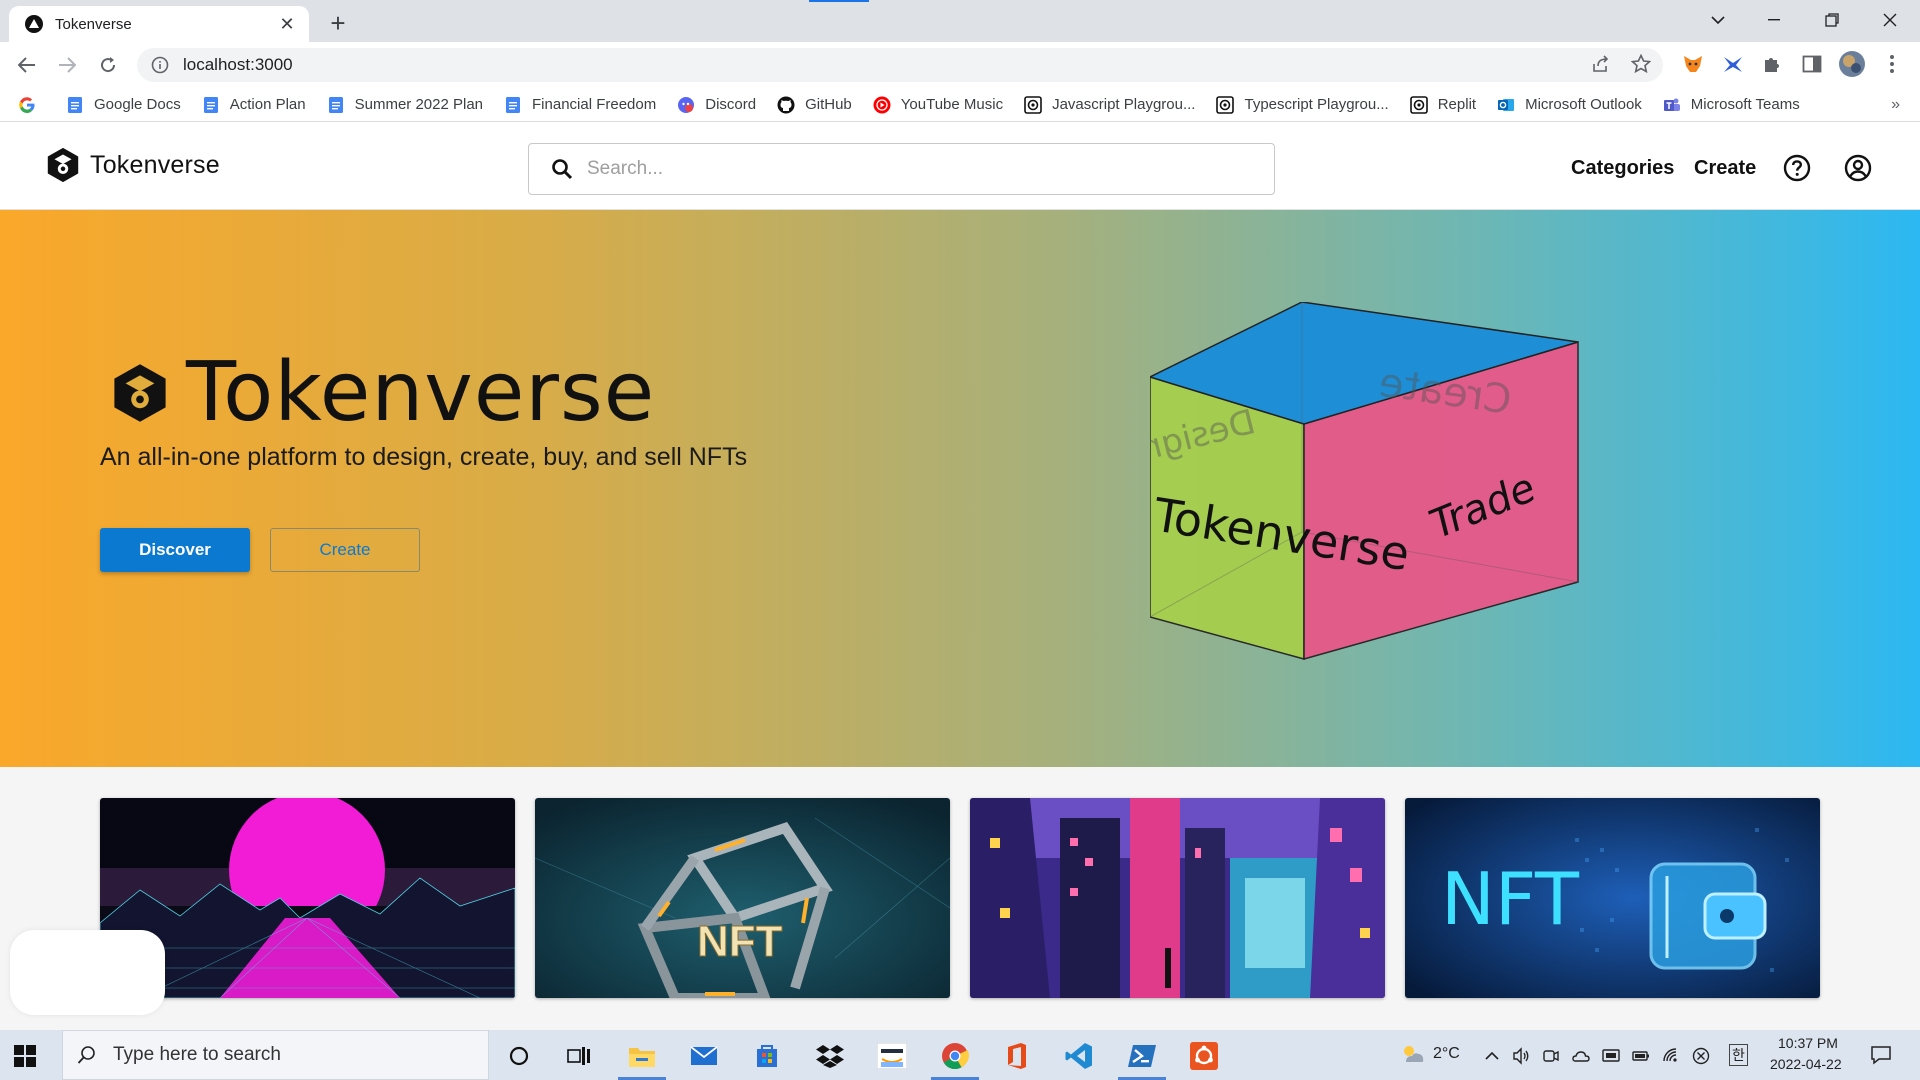 Image resolution: width=1920 pixels, height=1080 pixels. Describe the element at coordinates (27, 65) in the screenshot. I see `back-arrow-icon` at that location.